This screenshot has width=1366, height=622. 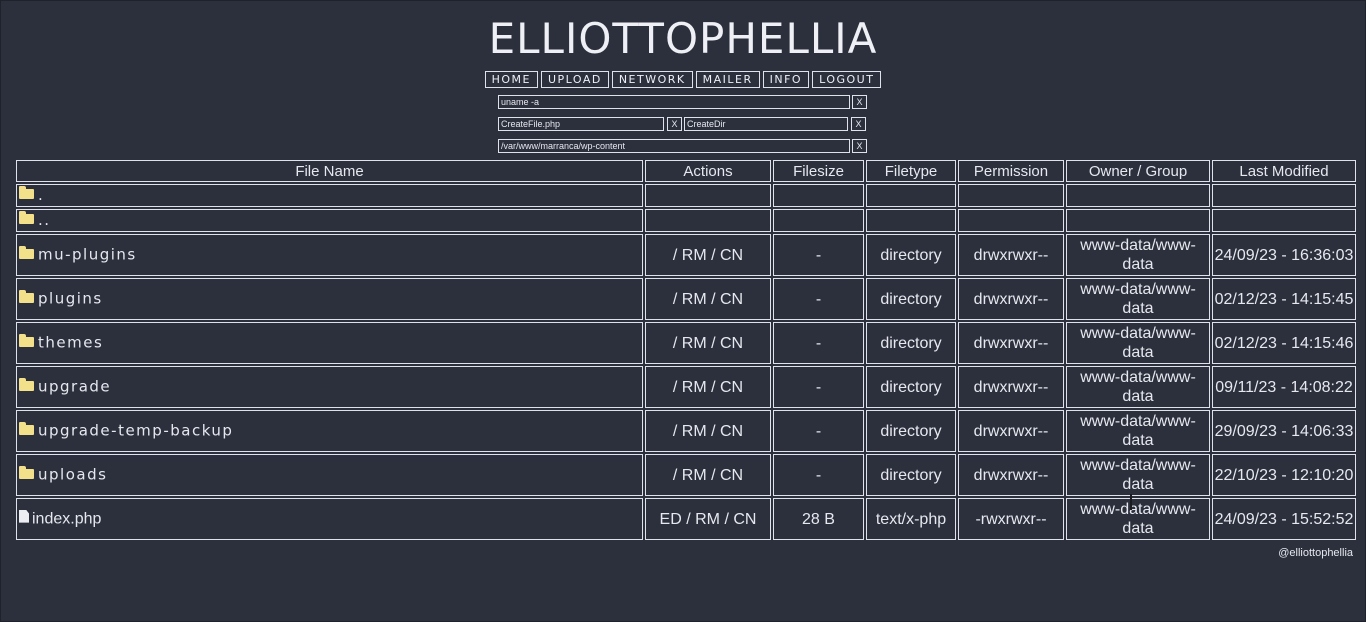 What do you see at coordinates (818, 519) in the screenshot?
I see `filesize-cell: 28 B` at bounding box center [818, 519].